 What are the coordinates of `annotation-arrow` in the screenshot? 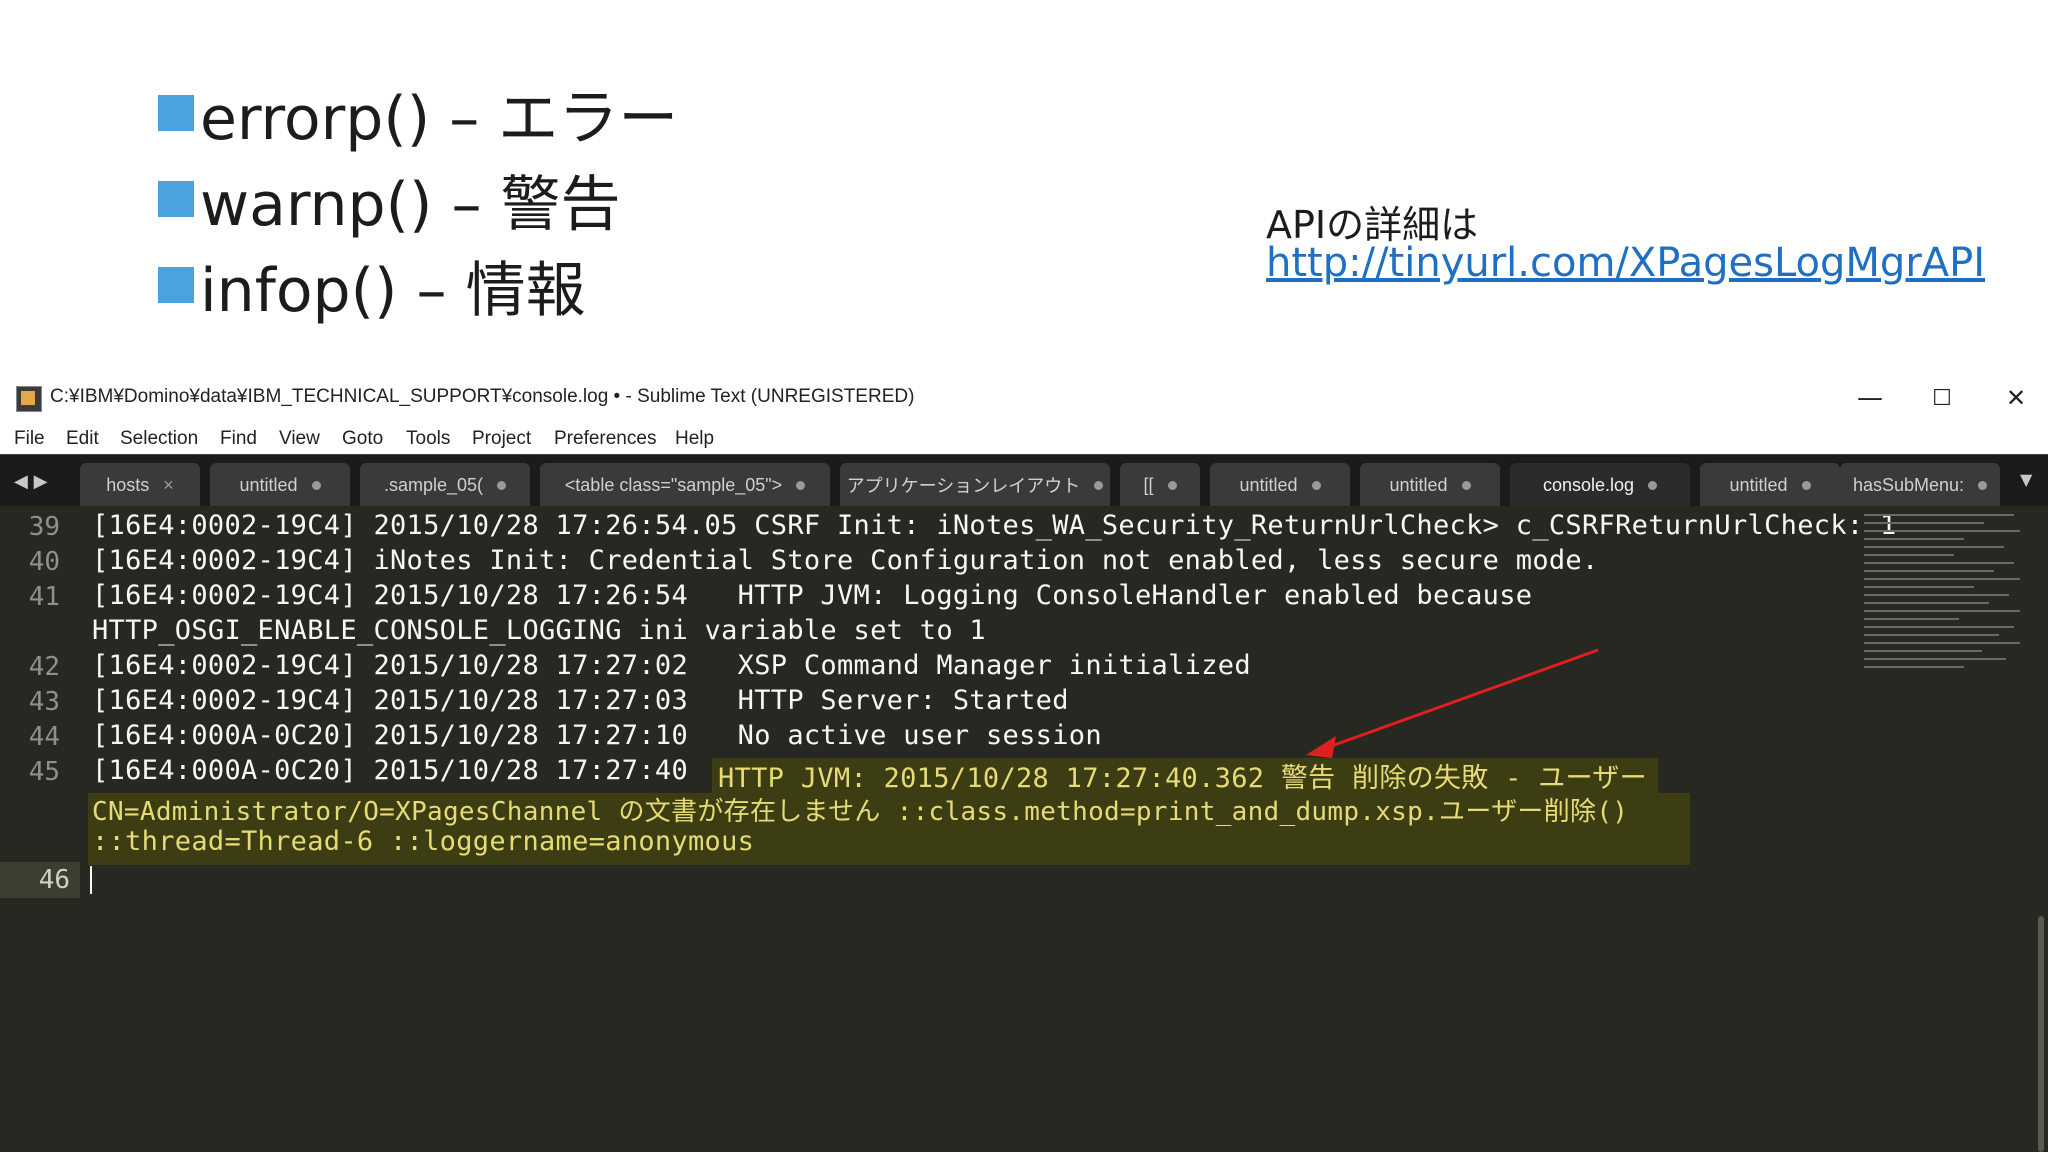 It's located at (1452, 703).